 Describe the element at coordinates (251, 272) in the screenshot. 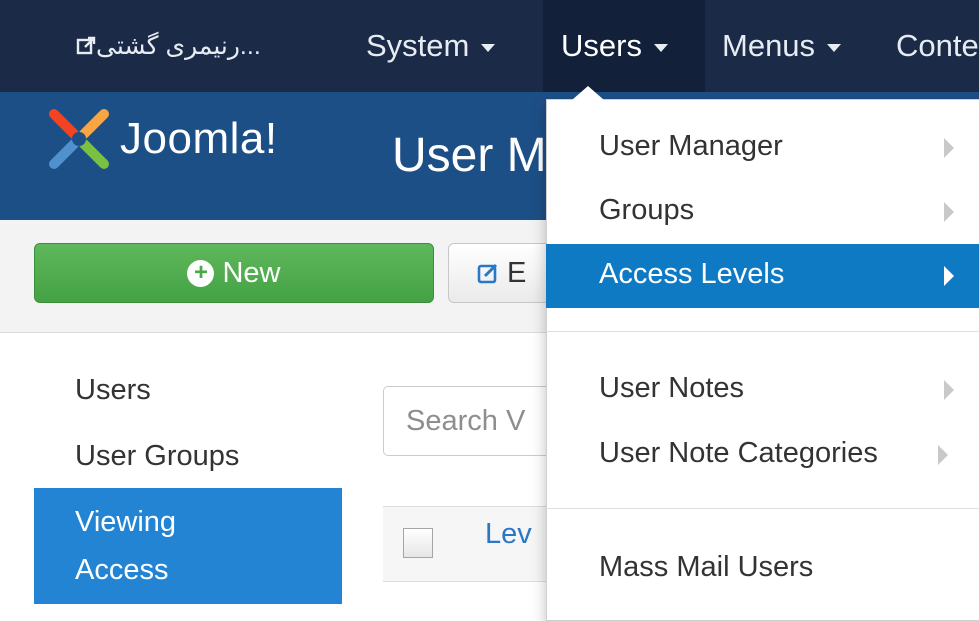

I see `new-button-label: New` at that location.